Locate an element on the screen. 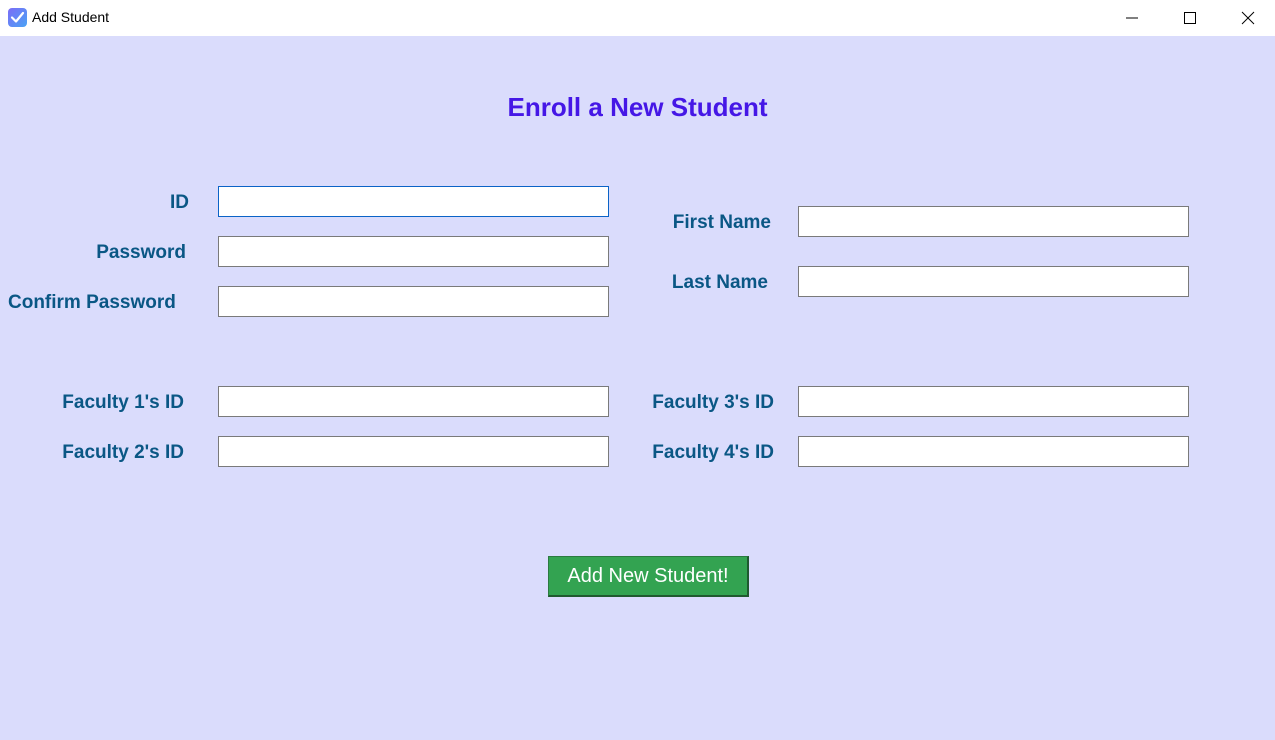 The image size is (1275, 740). faculty-3-id-input is located at coordinates (993, 401).